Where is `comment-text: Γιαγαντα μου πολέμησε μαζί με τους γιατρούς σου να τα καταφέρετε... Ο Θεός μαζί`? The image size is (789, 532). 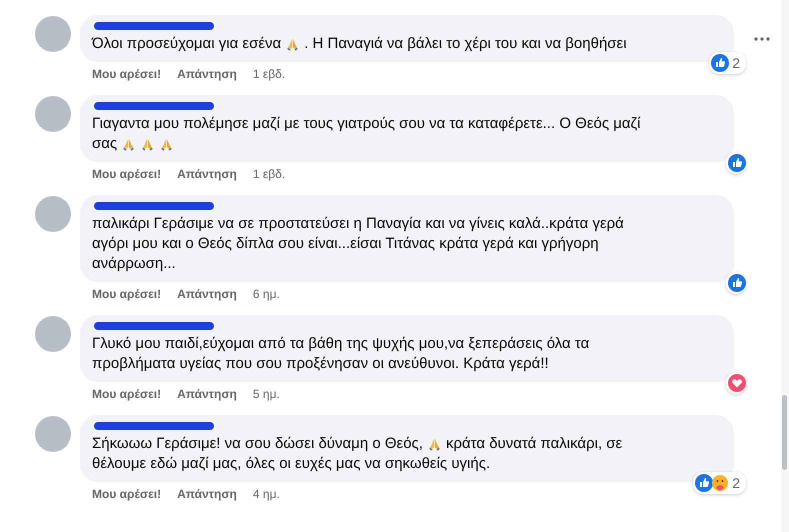 comment-text: Γιαγαντα μου πολέμησε μαζί με τους γιατρούς σου να τα καταφέρετε... Ο Θεός μαζί is located at coordinates (366, 124).